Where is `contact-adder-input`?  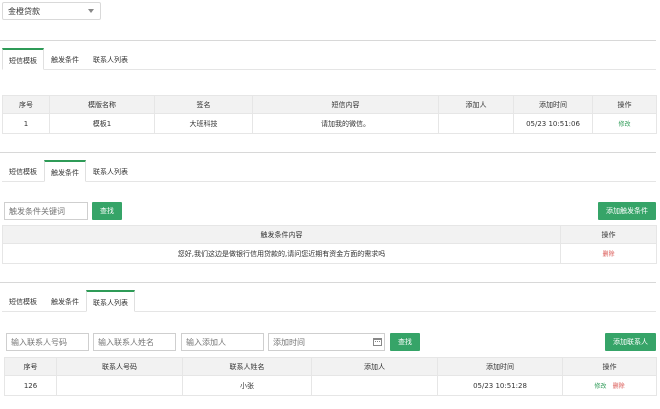
contact-adder-input is located at coordinates (222, 342).